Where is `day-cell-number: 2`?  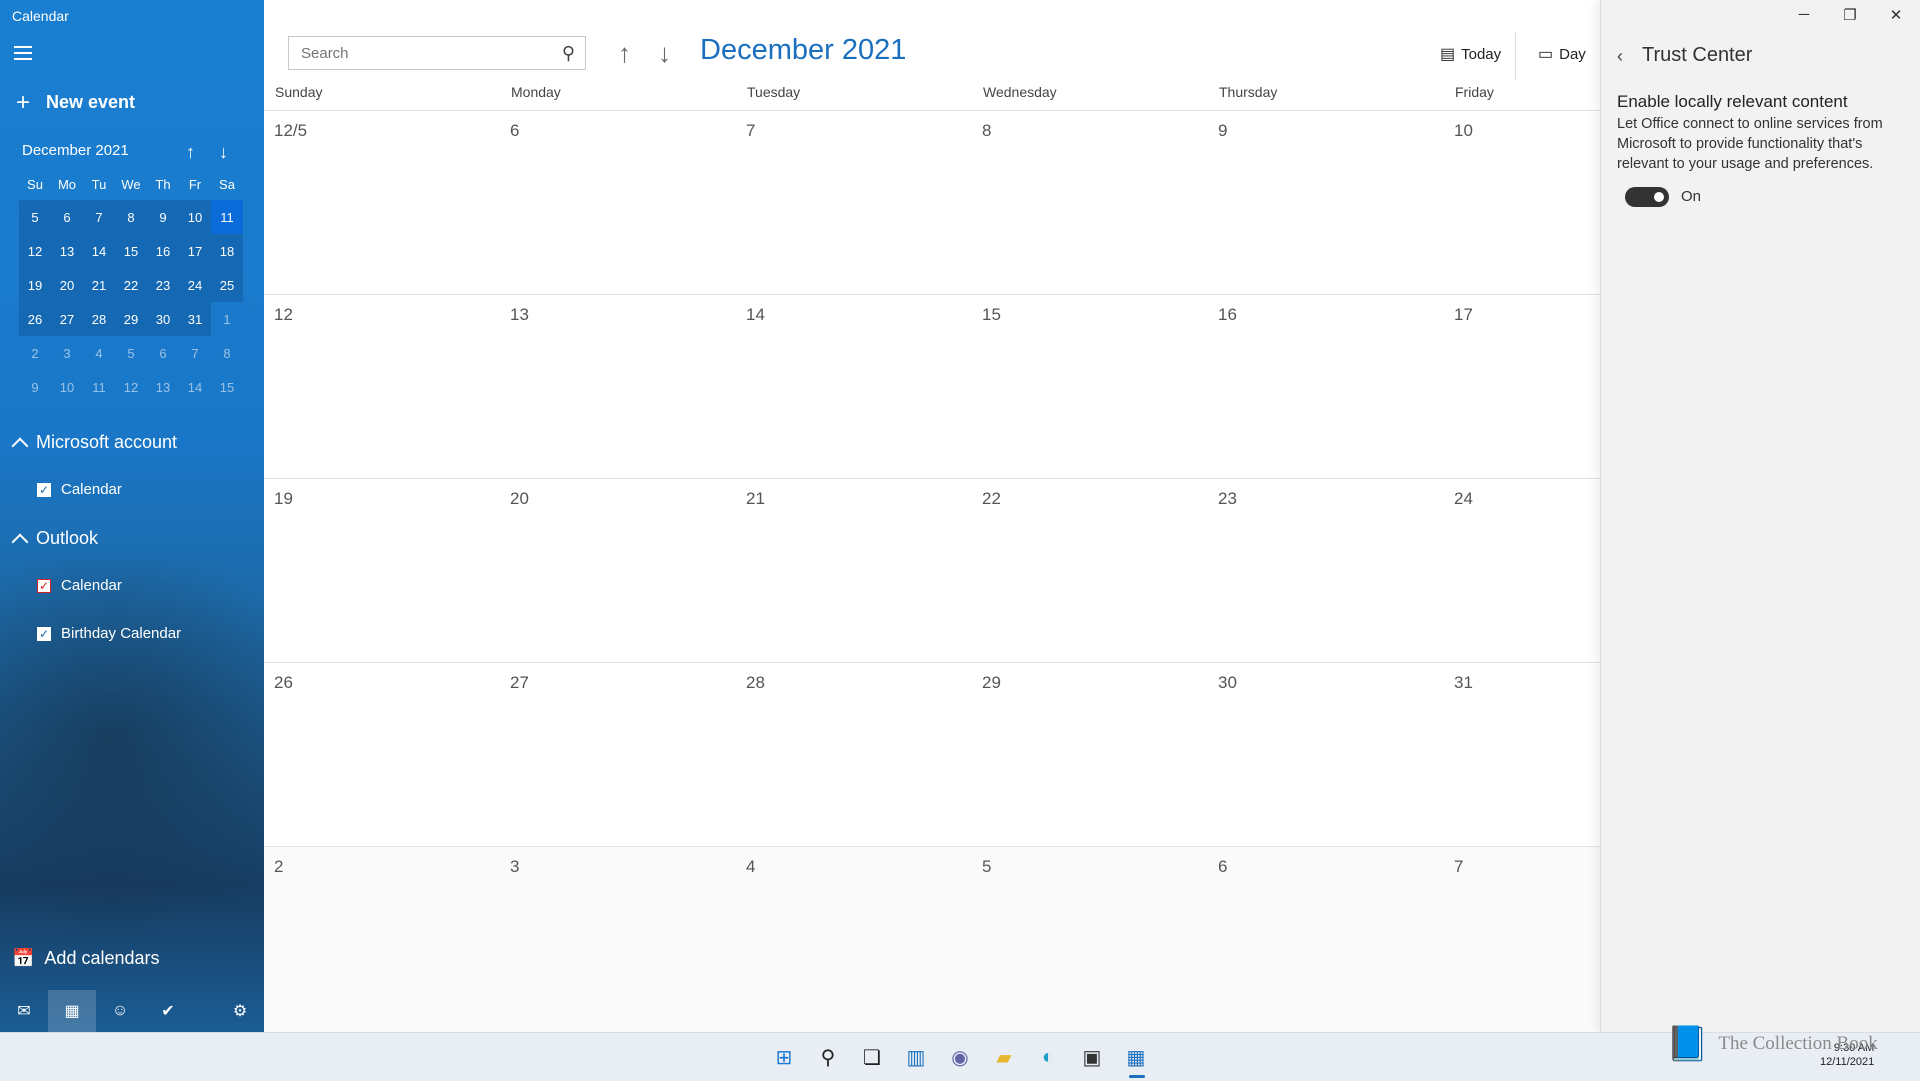 day-cell-number: 2 is located at coordinates (278, 867).